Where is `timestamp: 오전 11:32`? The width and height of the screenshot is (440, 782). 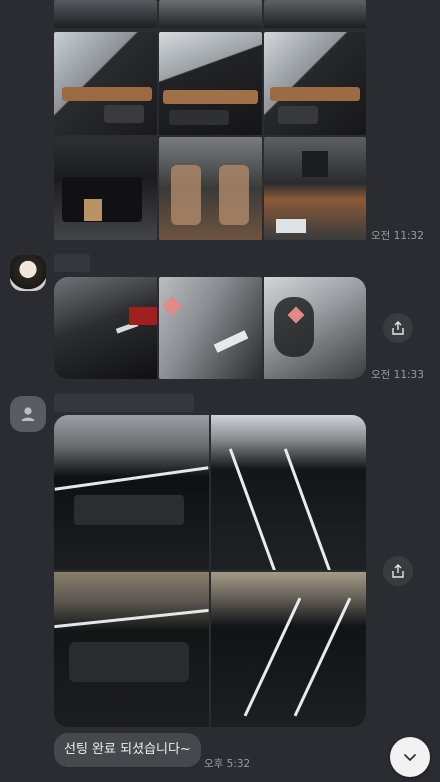
timestamp: 오전 11:32 is located at coordinates (397, 236).